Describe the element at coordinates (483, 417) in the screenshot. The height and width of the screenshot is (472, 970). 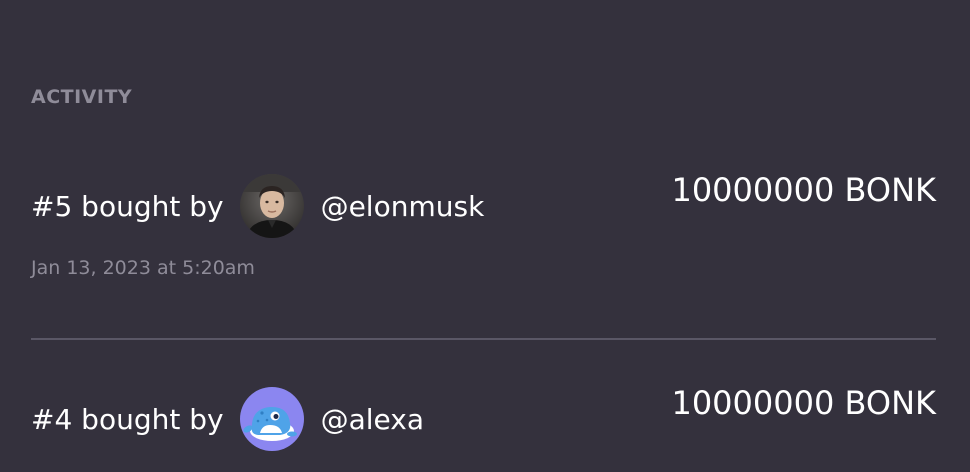
I see `activity-item: #4 bought by @alexa 10000000 BONK` at that location.